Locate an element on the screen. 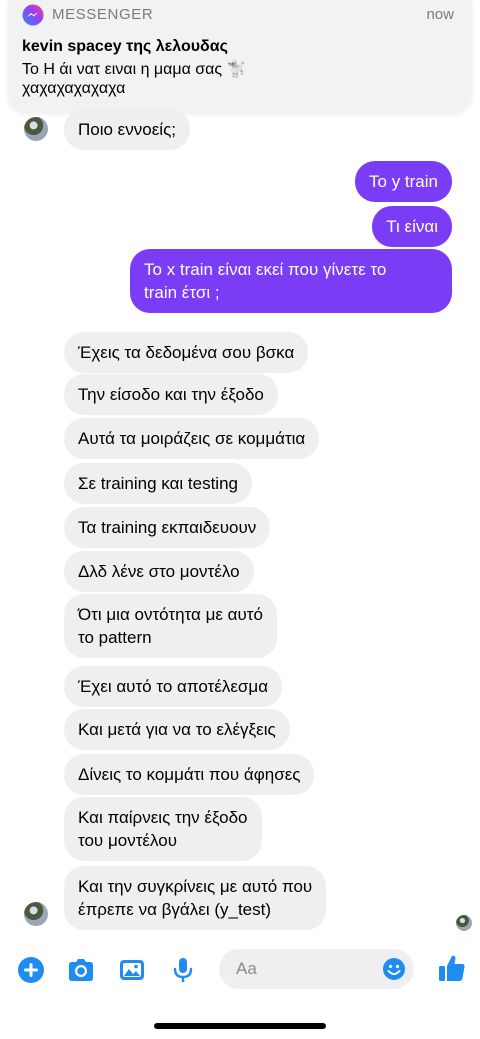  message-incoming: Και μετά για να το ελέγξεις is located at coordinates (177, 729).